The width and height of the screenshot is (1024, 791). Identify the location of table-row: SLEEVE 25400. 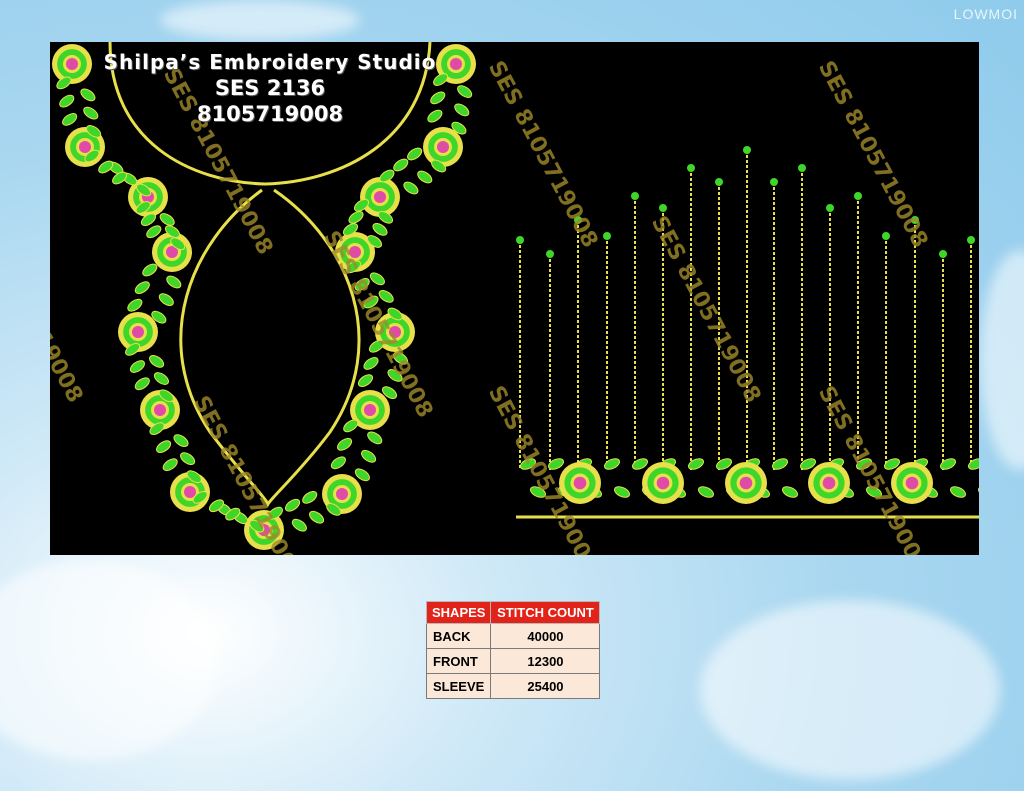
(513, 686).